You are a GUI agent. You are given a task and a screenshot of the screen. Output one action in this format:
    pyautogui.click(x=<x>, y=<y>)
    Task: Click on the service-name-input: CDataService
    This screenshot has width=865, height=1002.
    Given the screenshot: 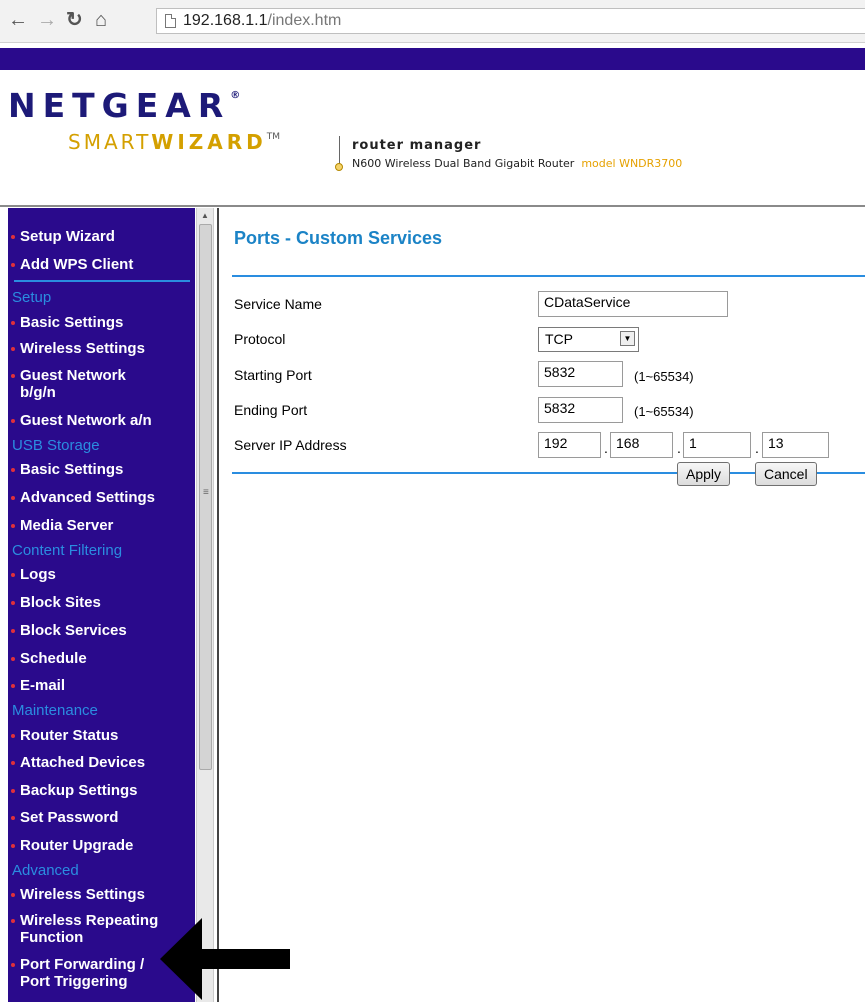 What is the action you would take?
    pyautogui.click(x=633, y=304)
    